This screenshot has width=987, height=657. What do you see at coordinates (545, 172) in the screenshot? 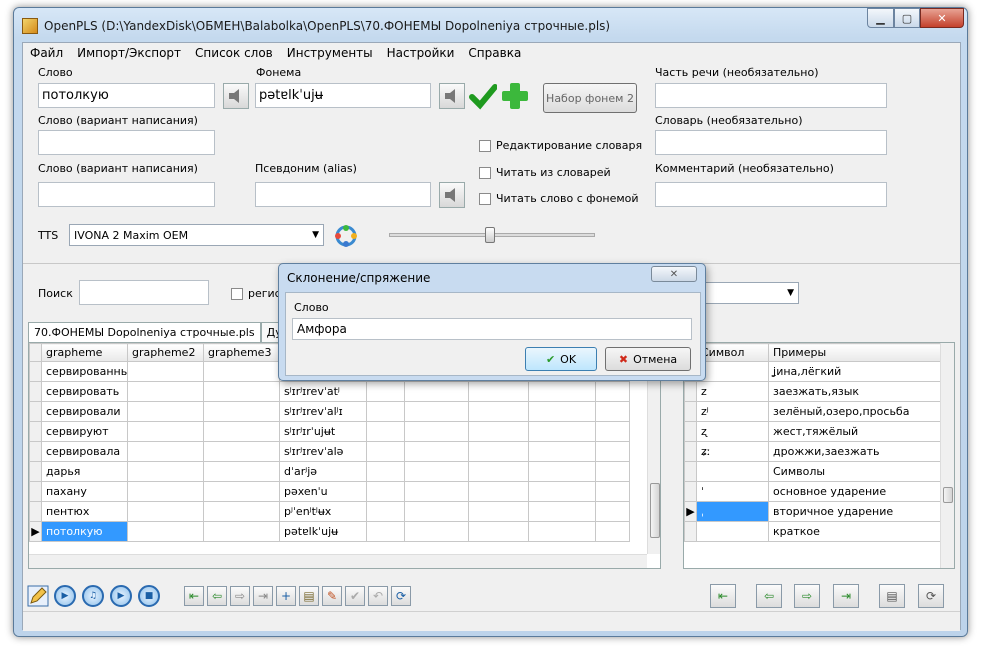
I see `read-dicts-checkbox: Читать из словарей` at bounding box center [545, 172].